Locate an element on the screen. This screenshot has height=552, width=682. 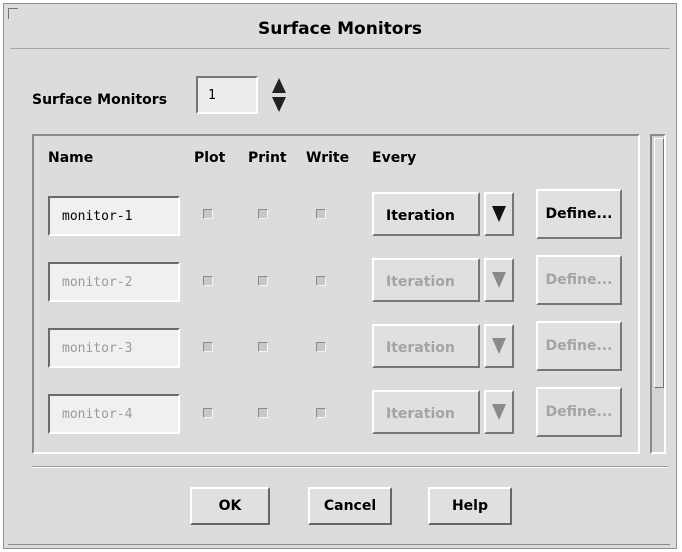
help-button: Help is located at coordinates (470, 506).